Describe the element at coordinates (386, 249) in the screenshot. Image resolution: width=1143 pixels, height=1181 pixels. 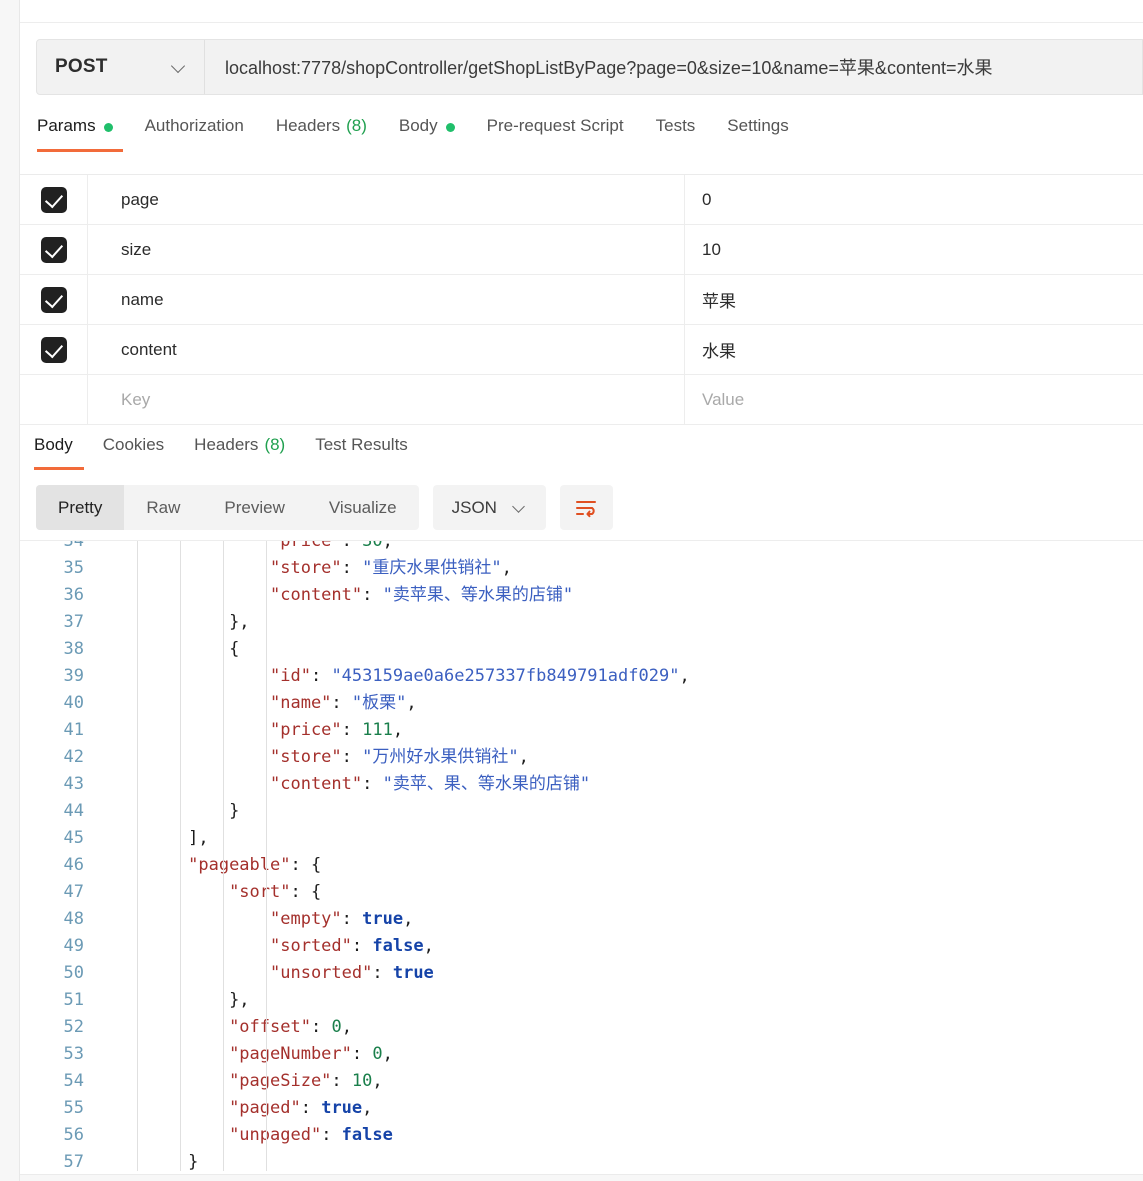
I see `param-key: size` at that location.